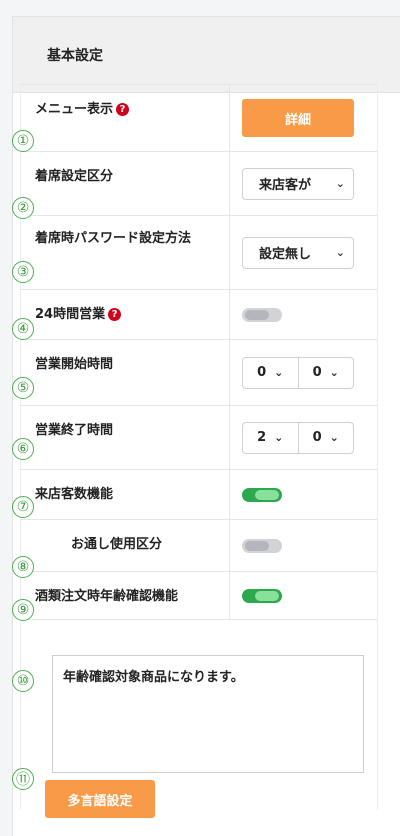 The image size is (400, 836). Describe the element at coordinates (117, 544) in the screenshot. I see `row-label: お通し使用区分` at that location.